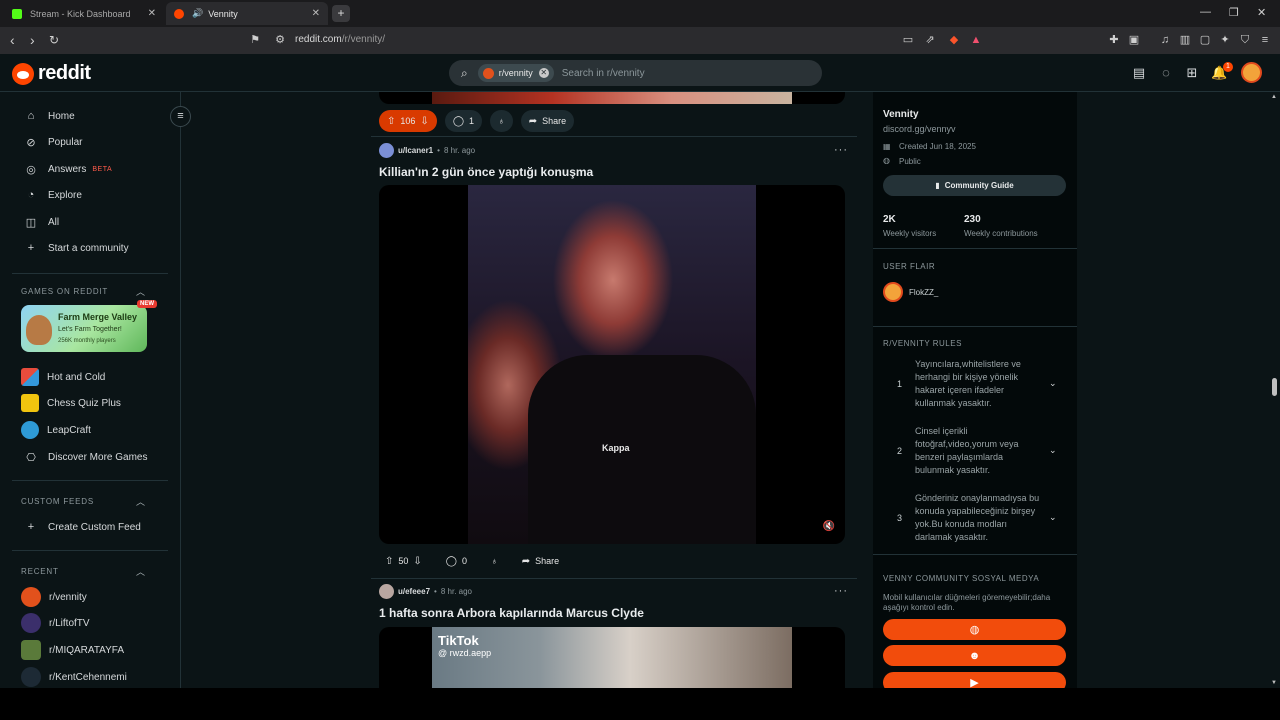 Image resolution: width=1280 pixels, height=720 pixels. What do you see at coordinates (974, 185) in the screenshot?
I see `community-guide-button: ▮ Community Guide` at bounding box center [974, 185].